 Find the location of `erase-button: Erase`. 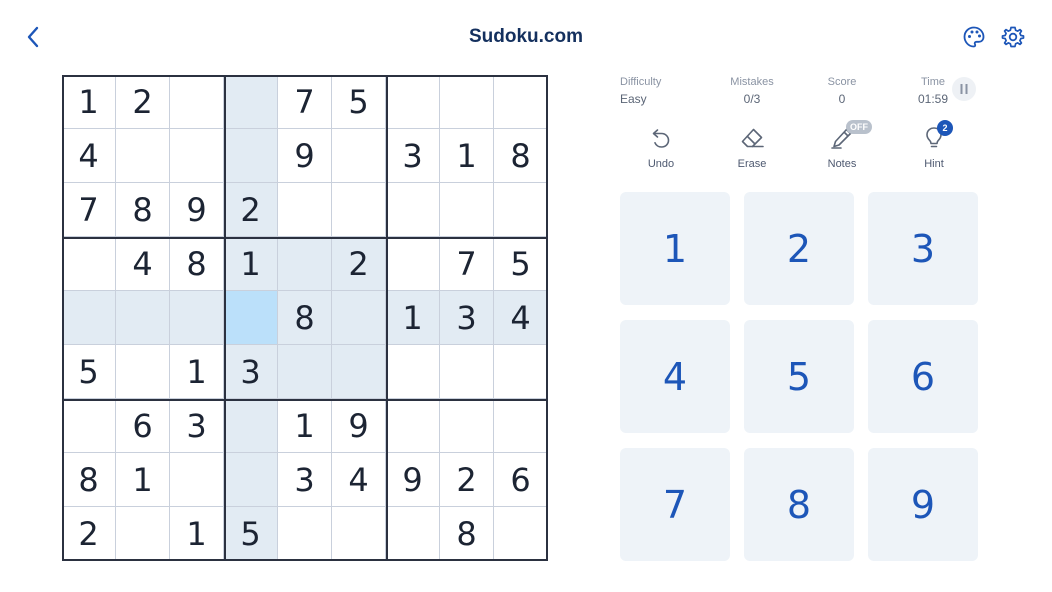

erase-button: Erase is located at coordinates (752, 147).